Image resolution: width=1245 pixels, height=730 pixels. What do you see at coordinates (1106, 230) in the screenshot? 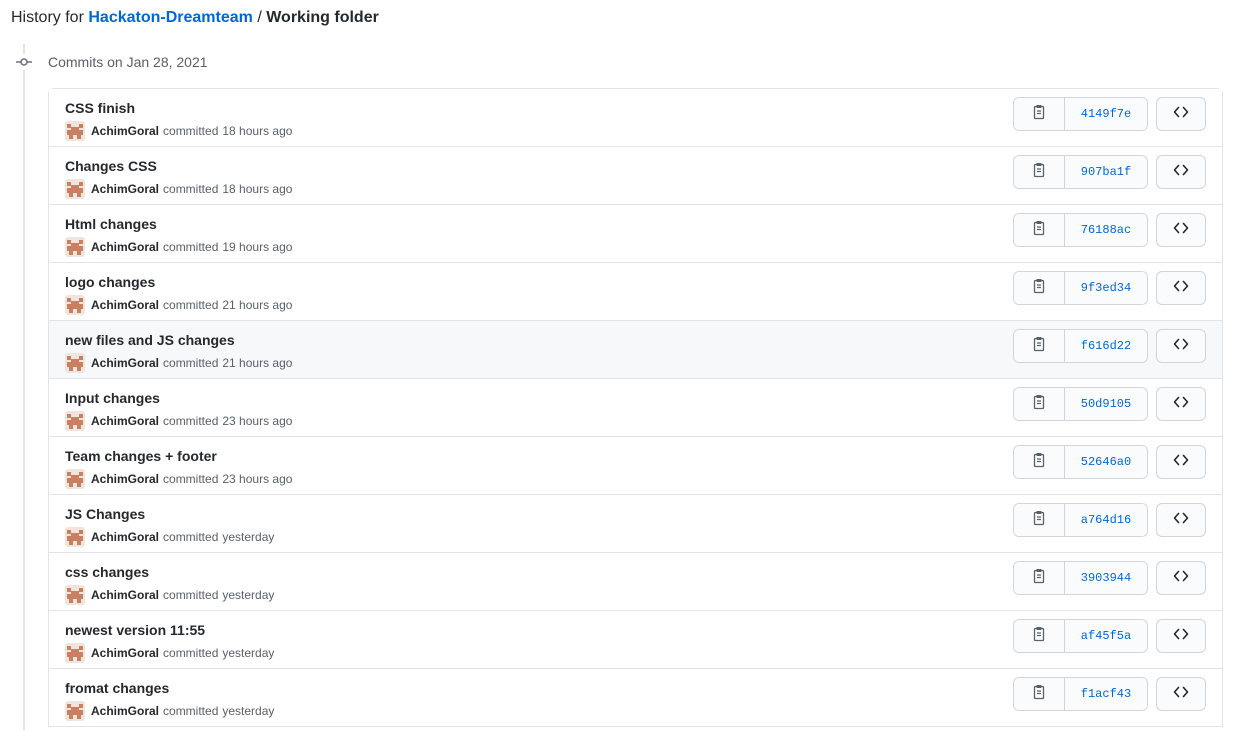
I see `commit-sha-link: 76188ac` at bounding box center [1106, 230].